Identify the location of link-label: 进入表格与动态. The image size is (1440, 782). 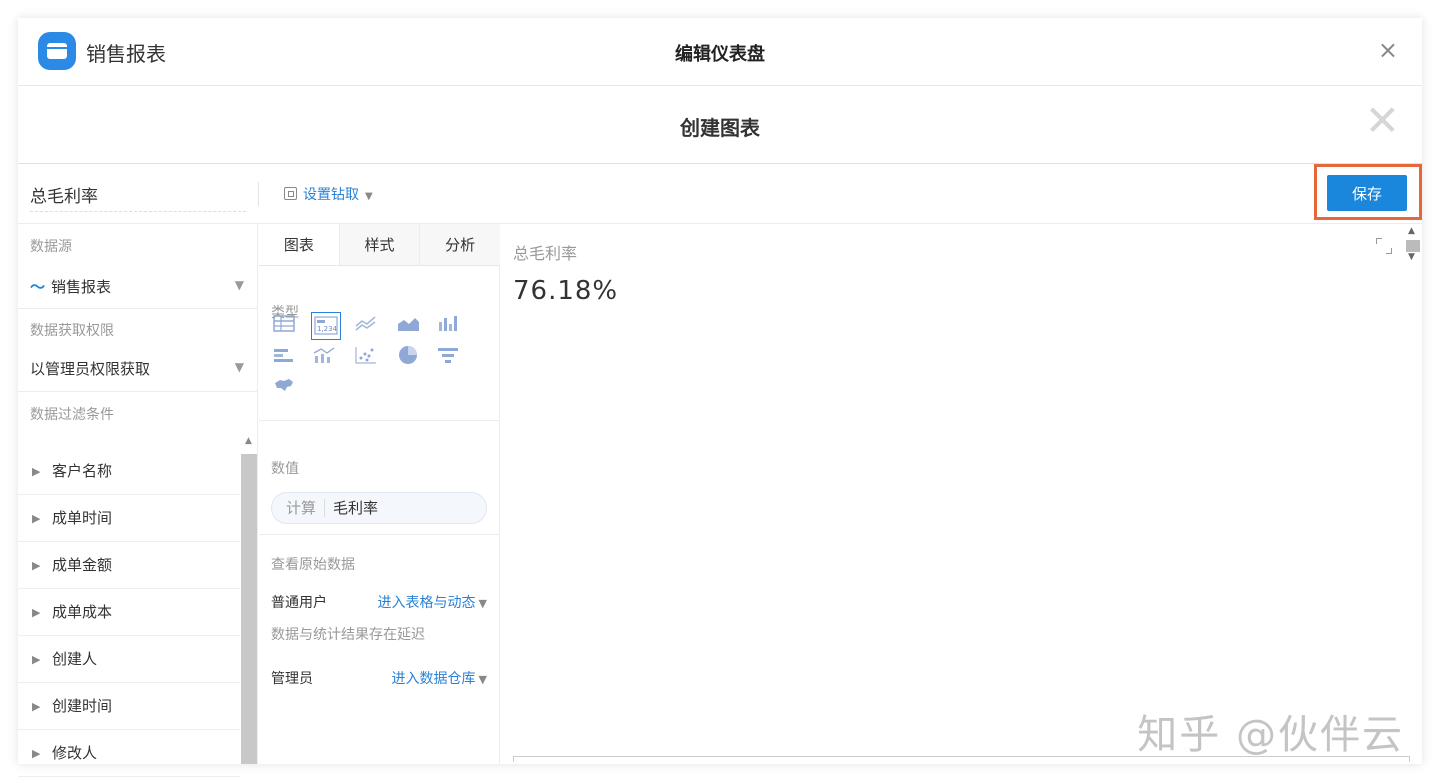
(426, 603).